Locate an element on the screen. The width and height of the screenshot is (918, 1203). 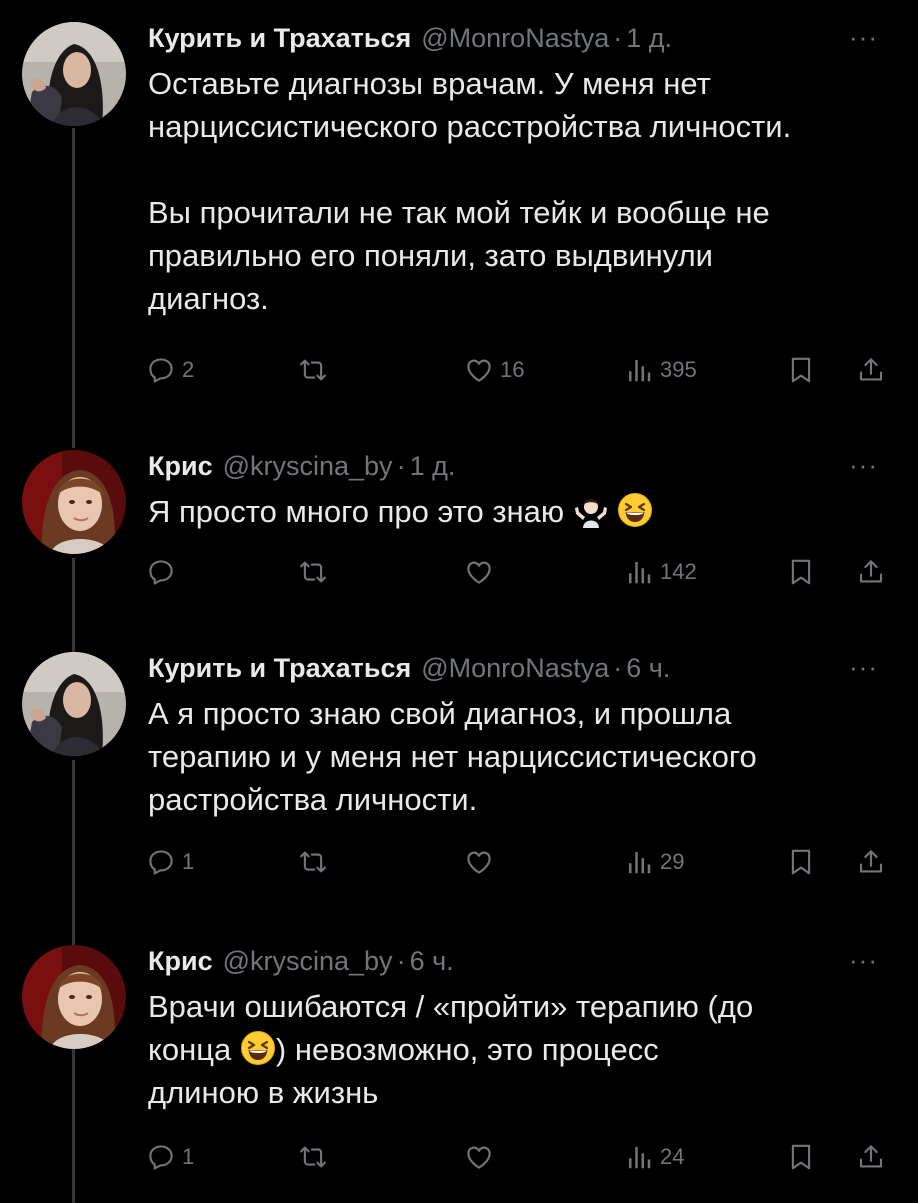
views-button: 29 is located at coordinates (654, 862).